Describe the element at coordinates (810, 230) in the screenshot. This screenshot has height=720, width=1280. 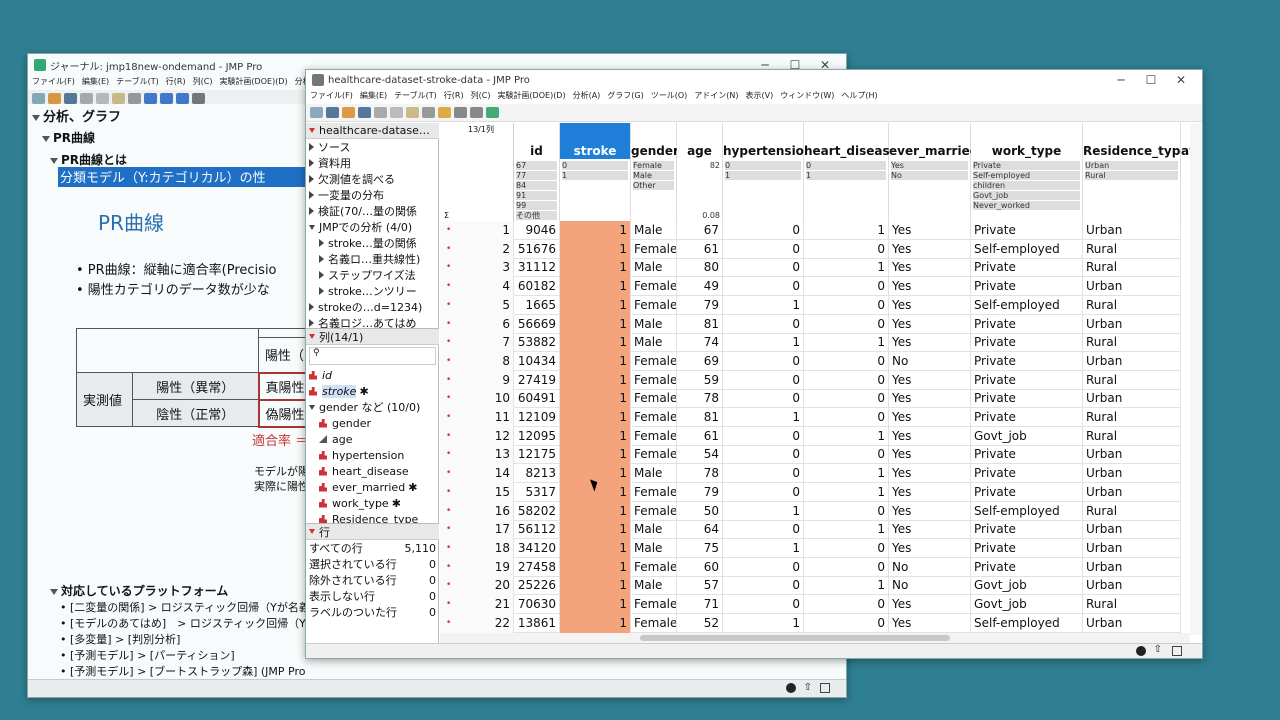
I see `table-row: • 1 9046 1 Male 67 0 1 Yes Private Urban` at that location.